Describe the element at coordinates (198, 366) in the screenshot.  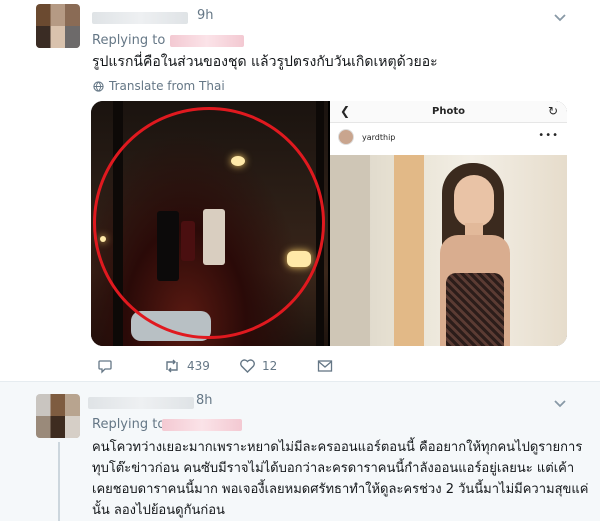
I see `retweet-count: 439` at that location.